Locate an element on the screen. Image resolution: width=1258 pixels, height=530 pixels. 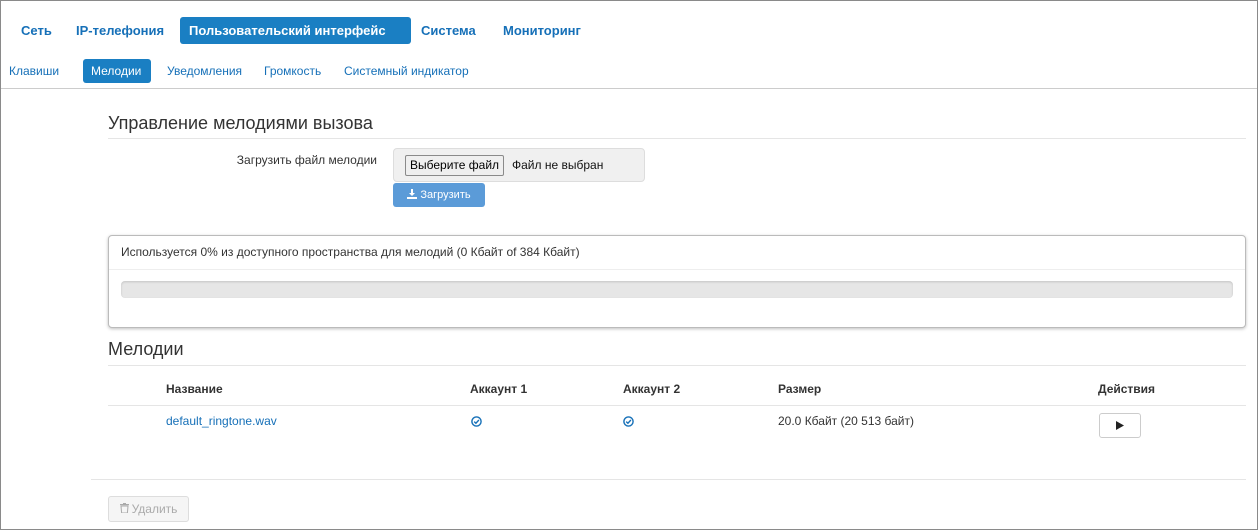
download-icon is located at coordinates (412, 195).